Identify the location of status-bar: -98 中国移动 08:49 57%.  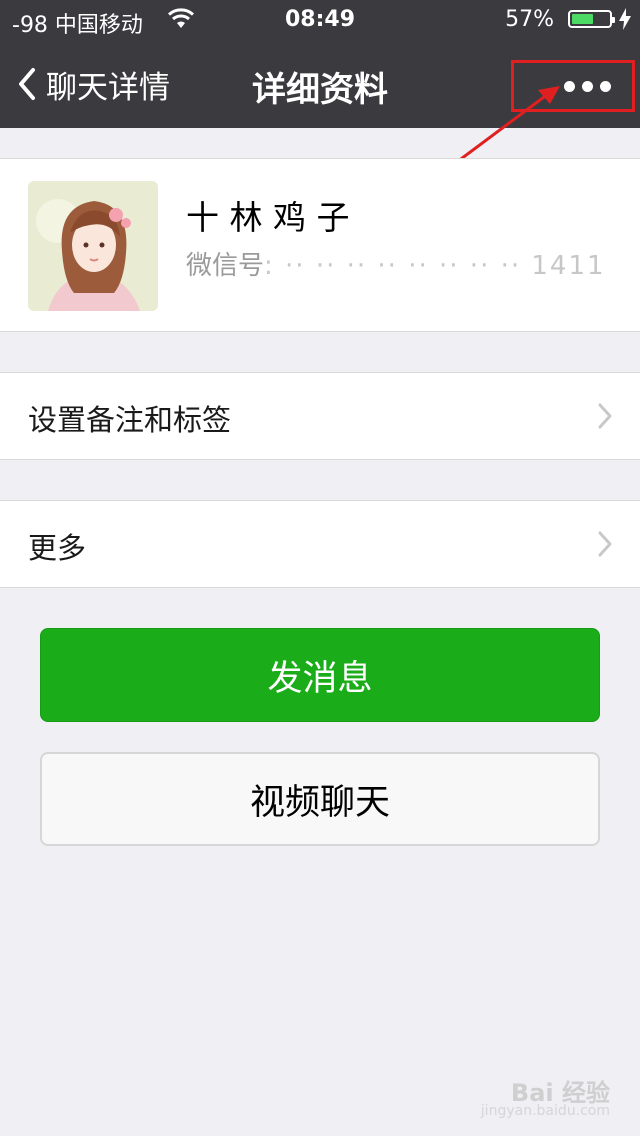
(320, 20).